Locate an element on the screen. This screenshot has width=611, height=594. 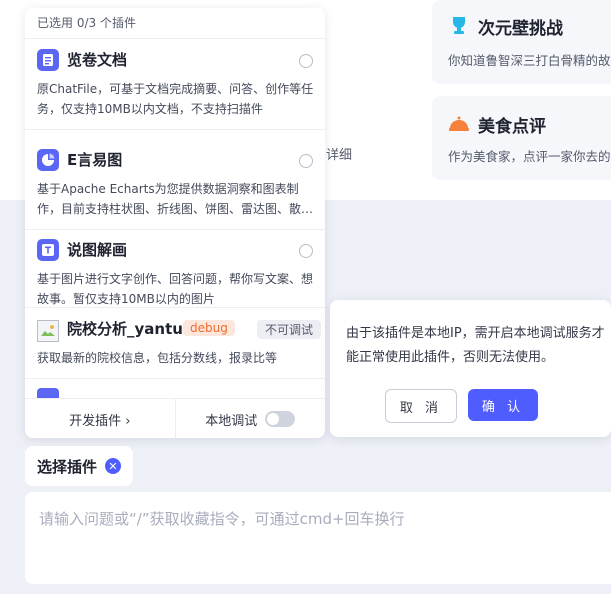
plugin-desc: 基于图片进行文字创作、回答问题，帮你写文案、想故事。暂仅支持10MB以内的图片 is located at coordinates (175, 289).